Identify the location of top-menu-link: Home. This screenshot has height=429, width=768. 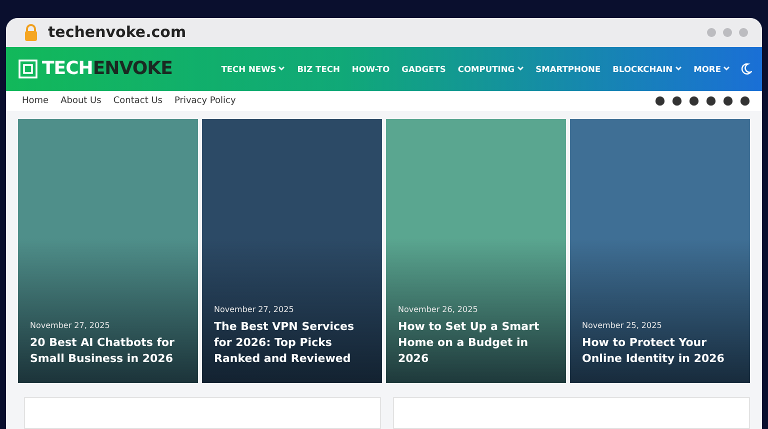
(35, 101).